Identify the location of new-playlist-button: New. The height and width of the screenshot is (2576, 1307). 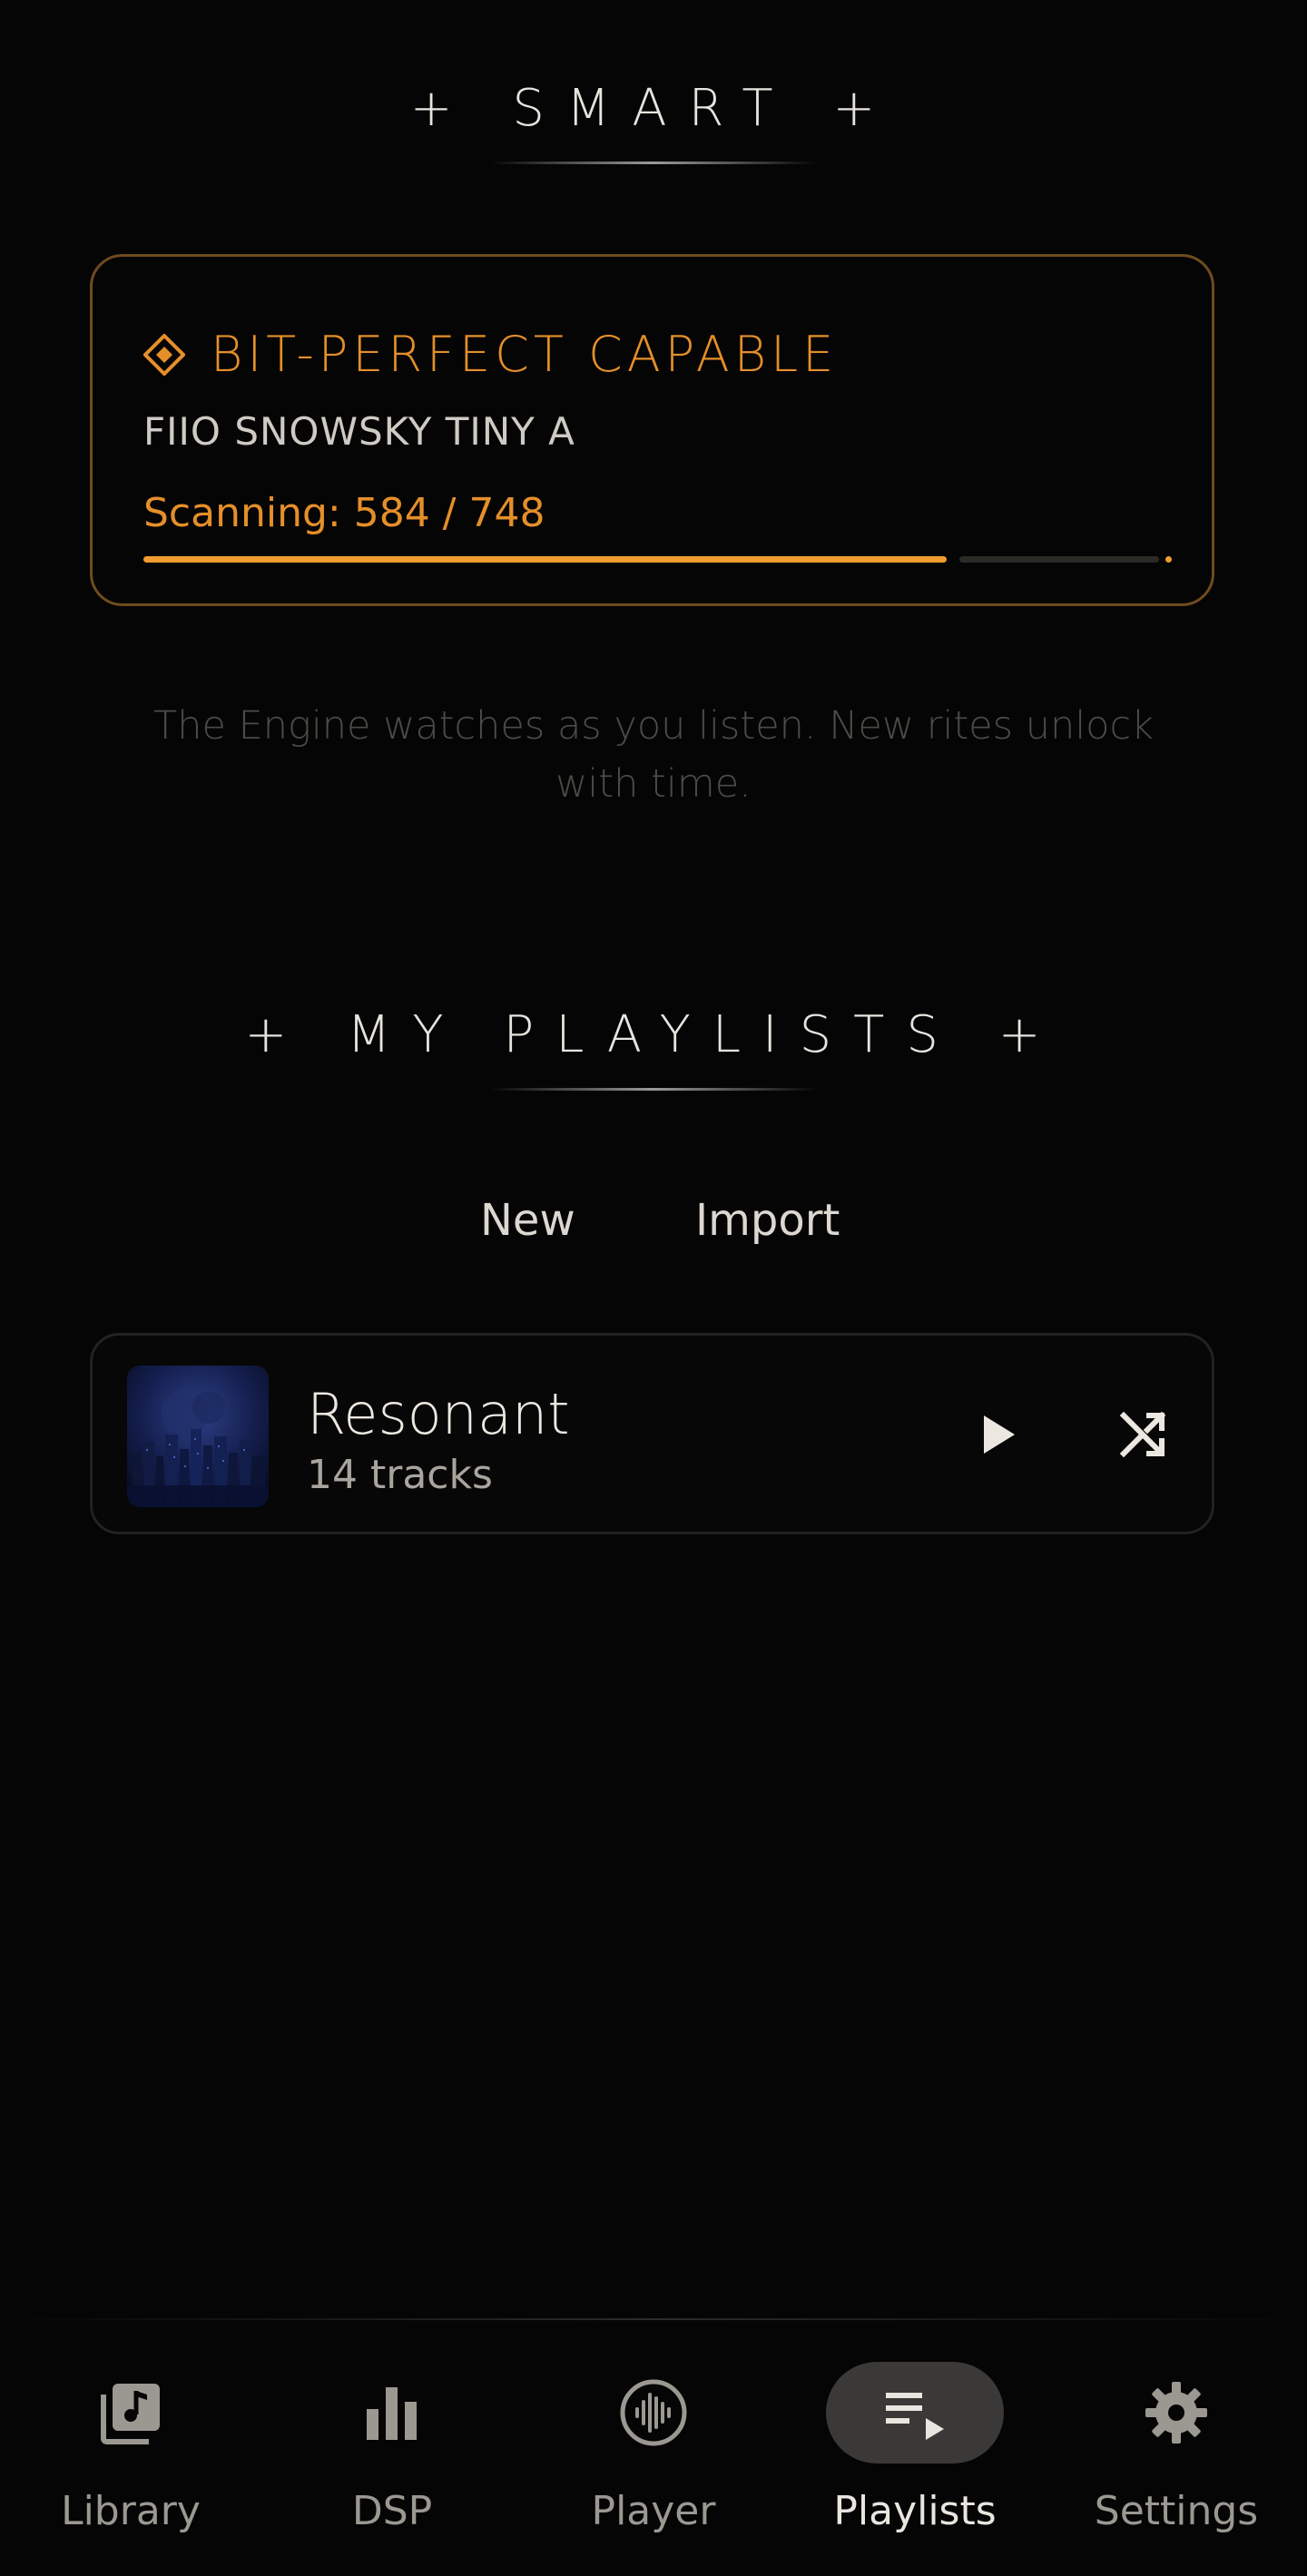
(527, 1220).